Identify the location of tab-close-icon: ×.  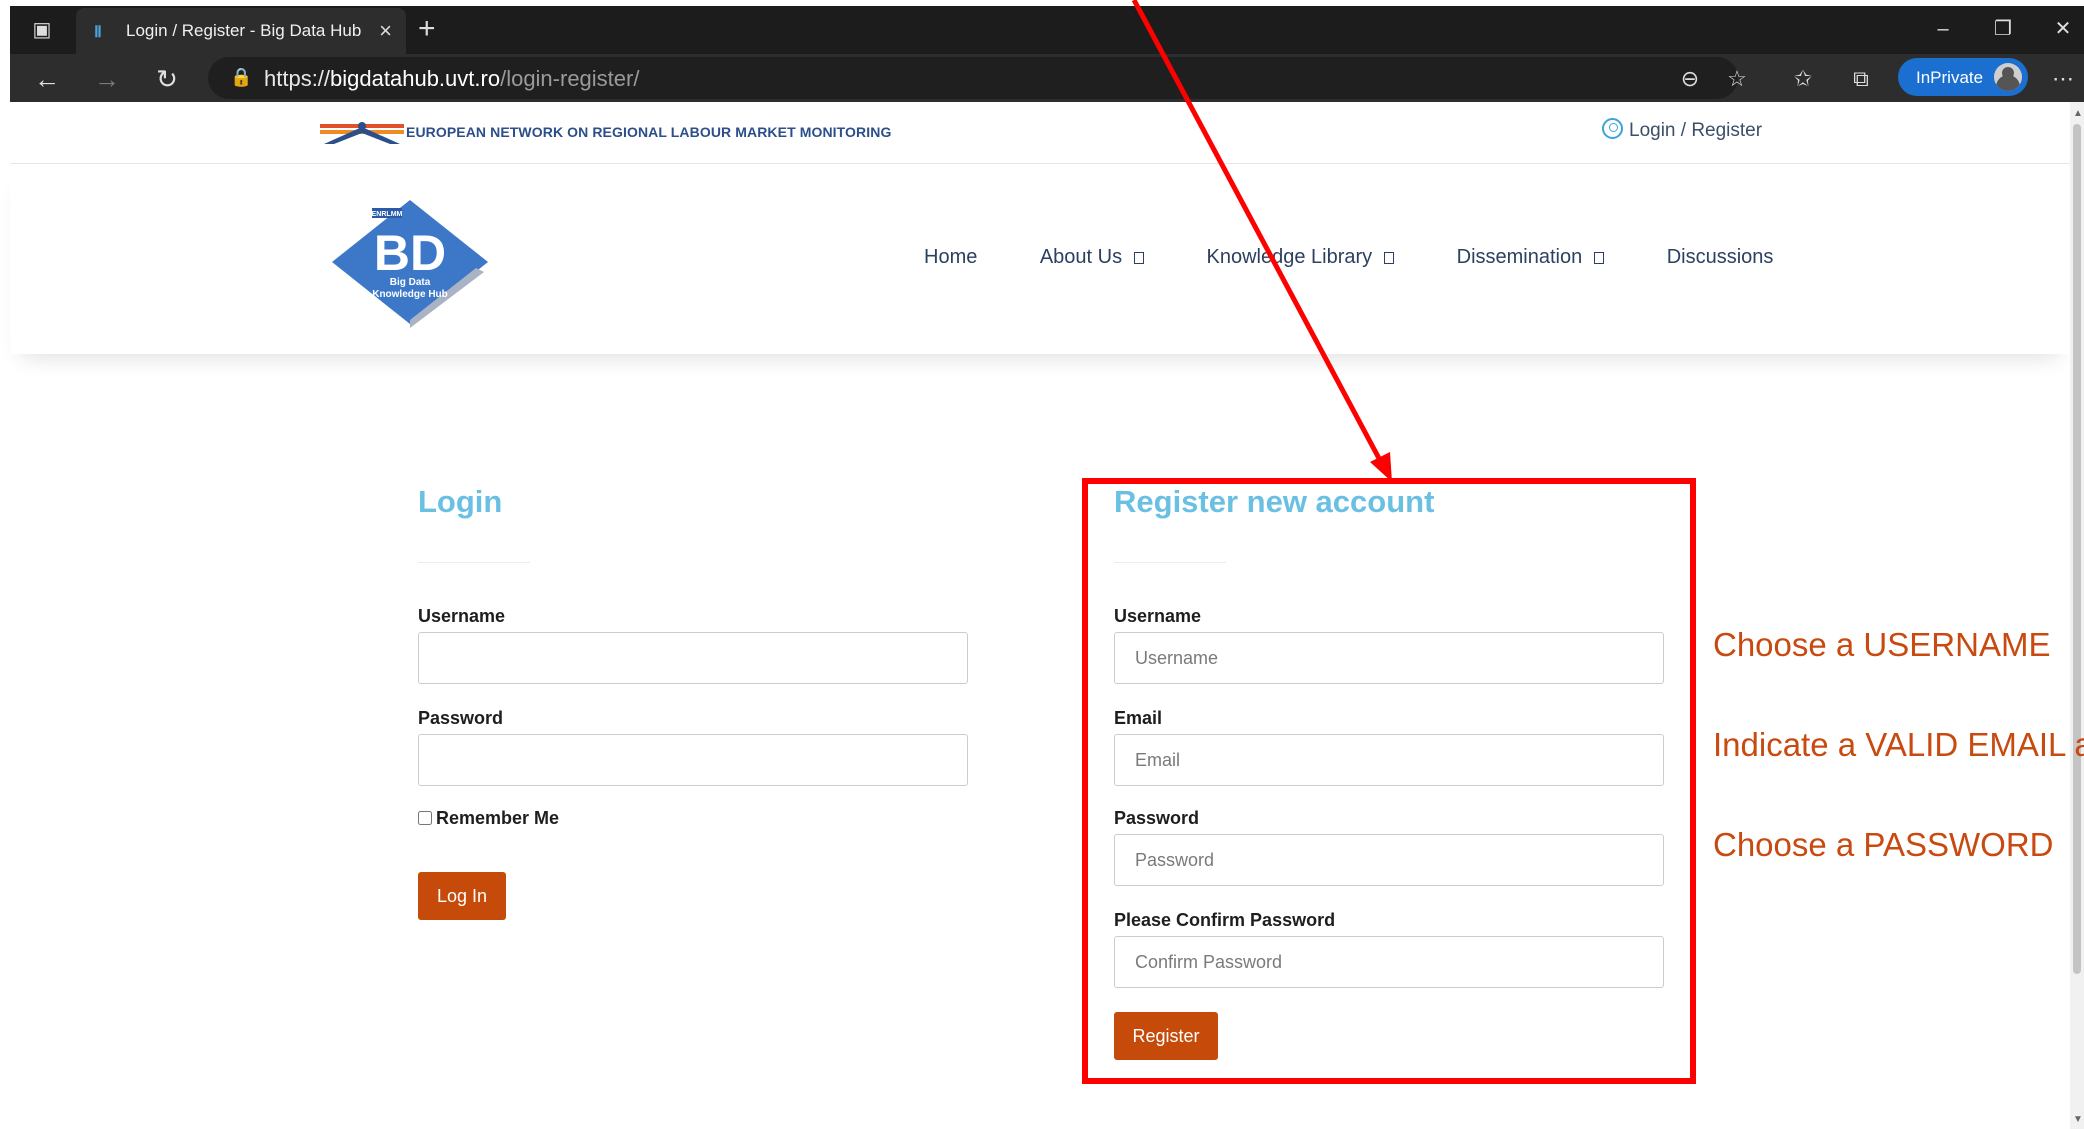
(385, 31).